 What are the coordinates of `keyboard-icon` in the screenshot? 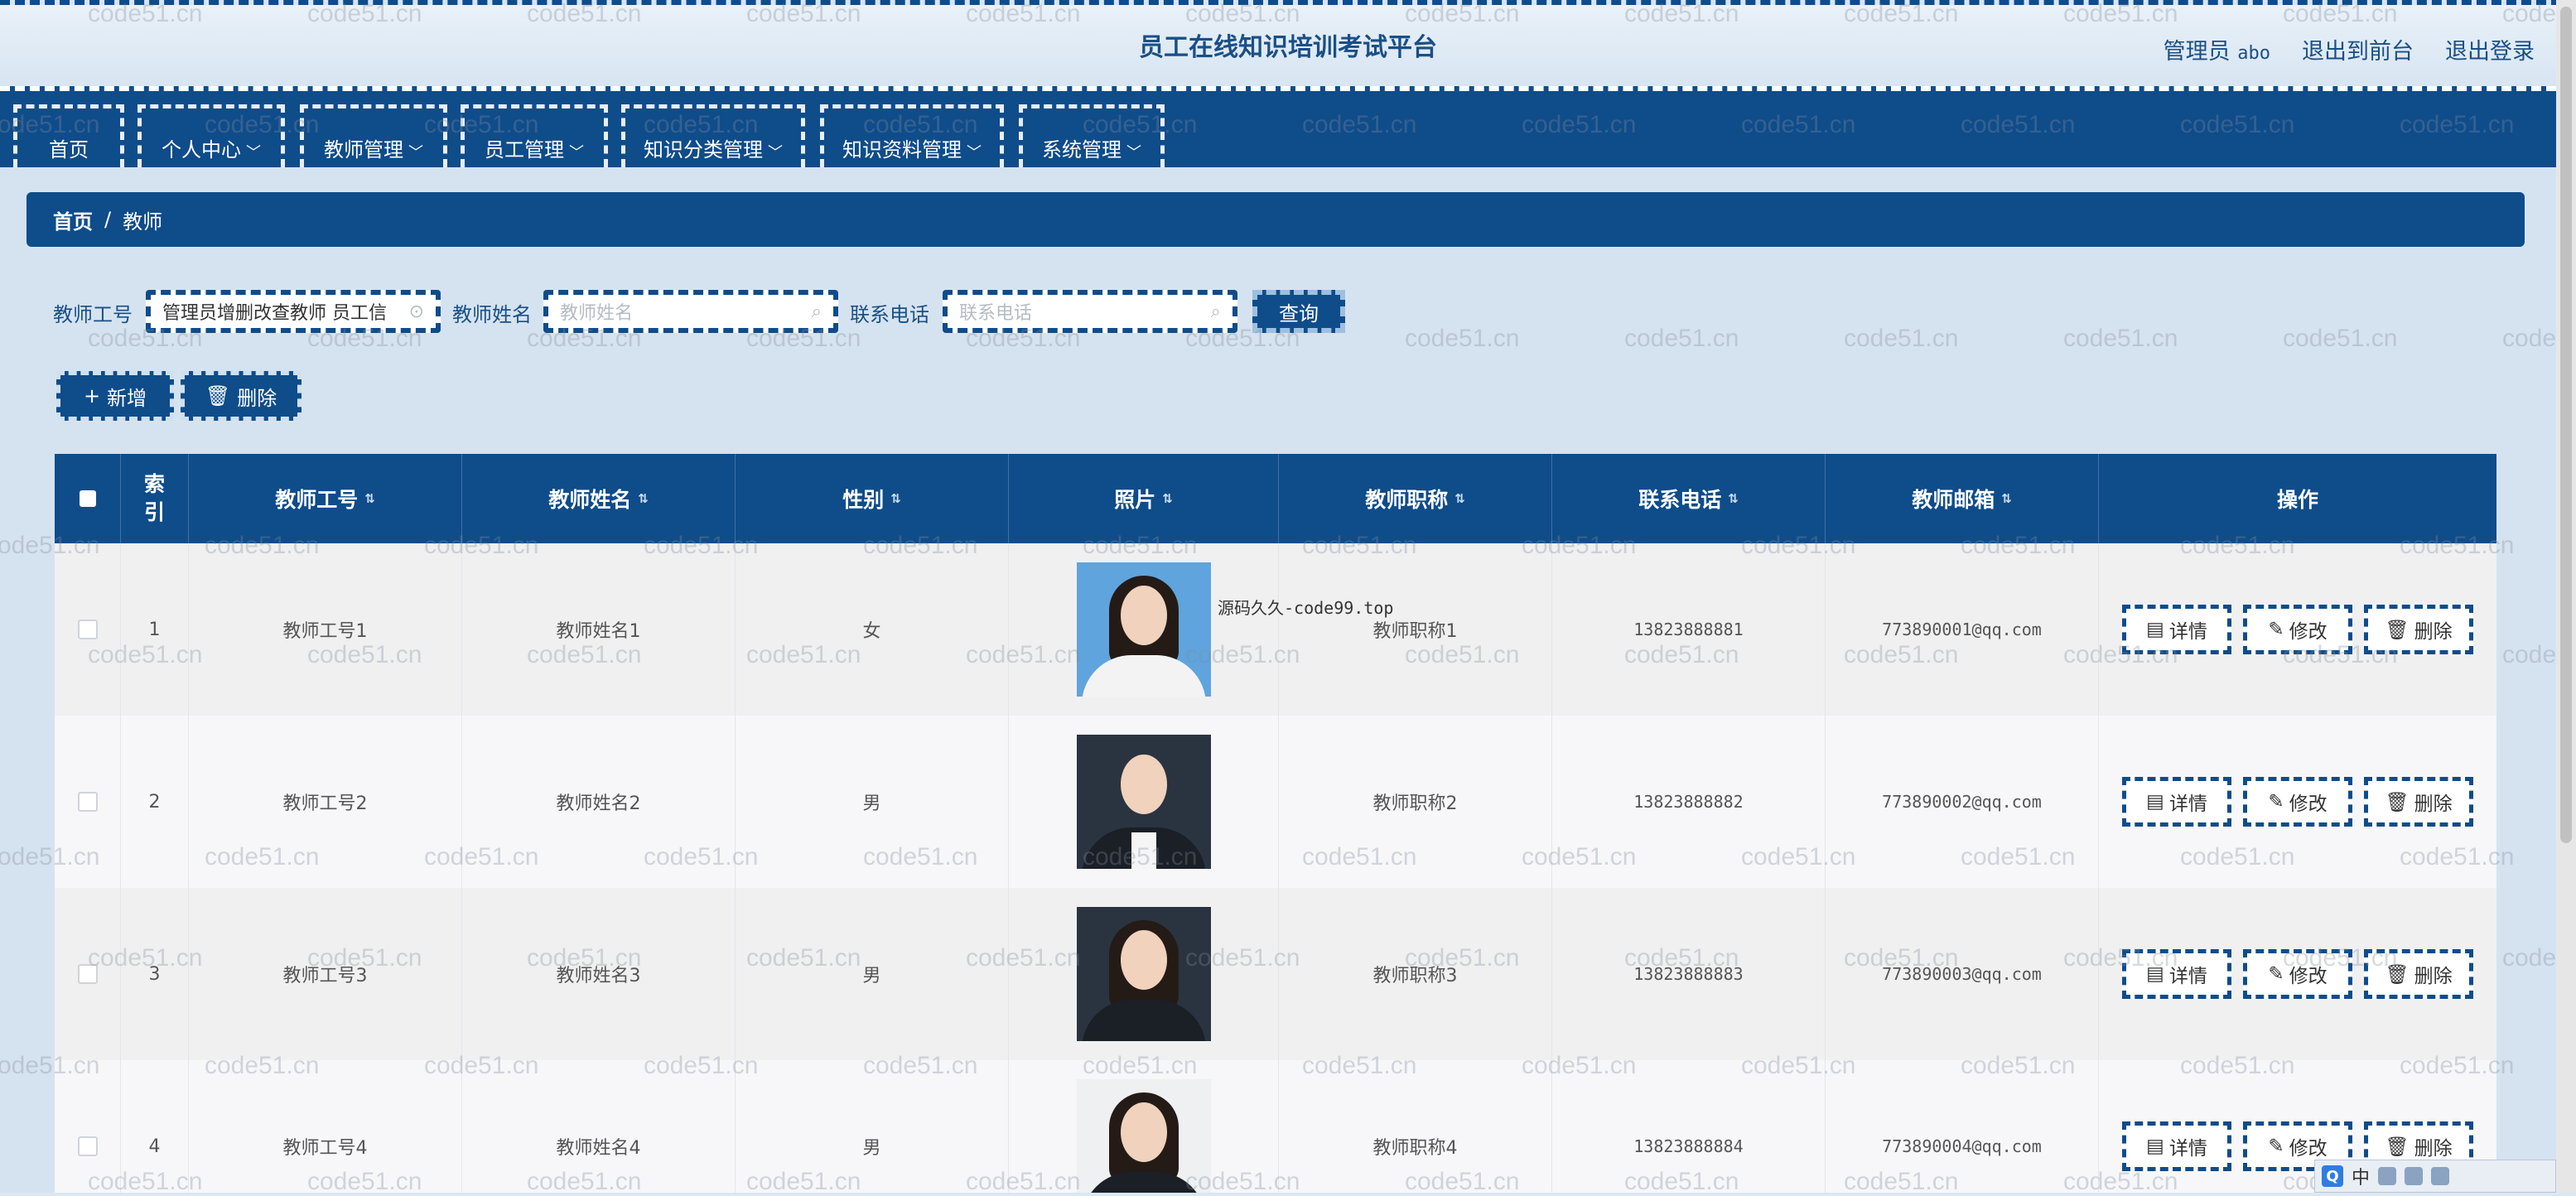 It's located at (2415, 1176).